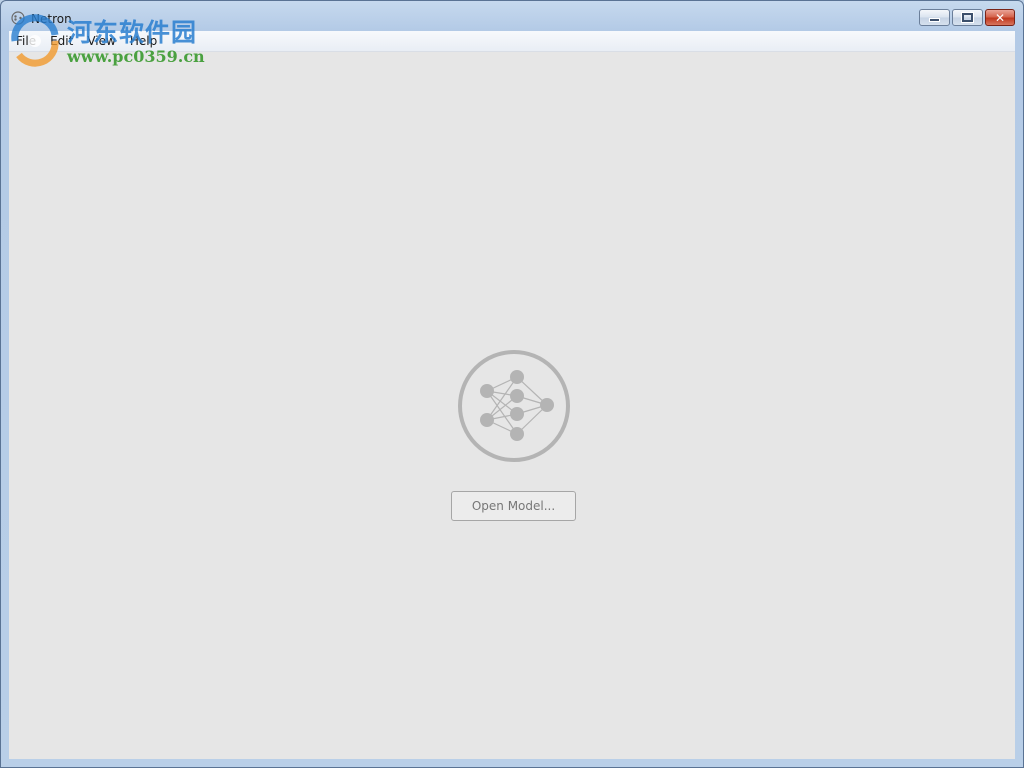 This screenshot has height=768, width=1024. Describe the element at coordinates (18, 18) in the screenshot. I see `netron-app-icon` at that location.